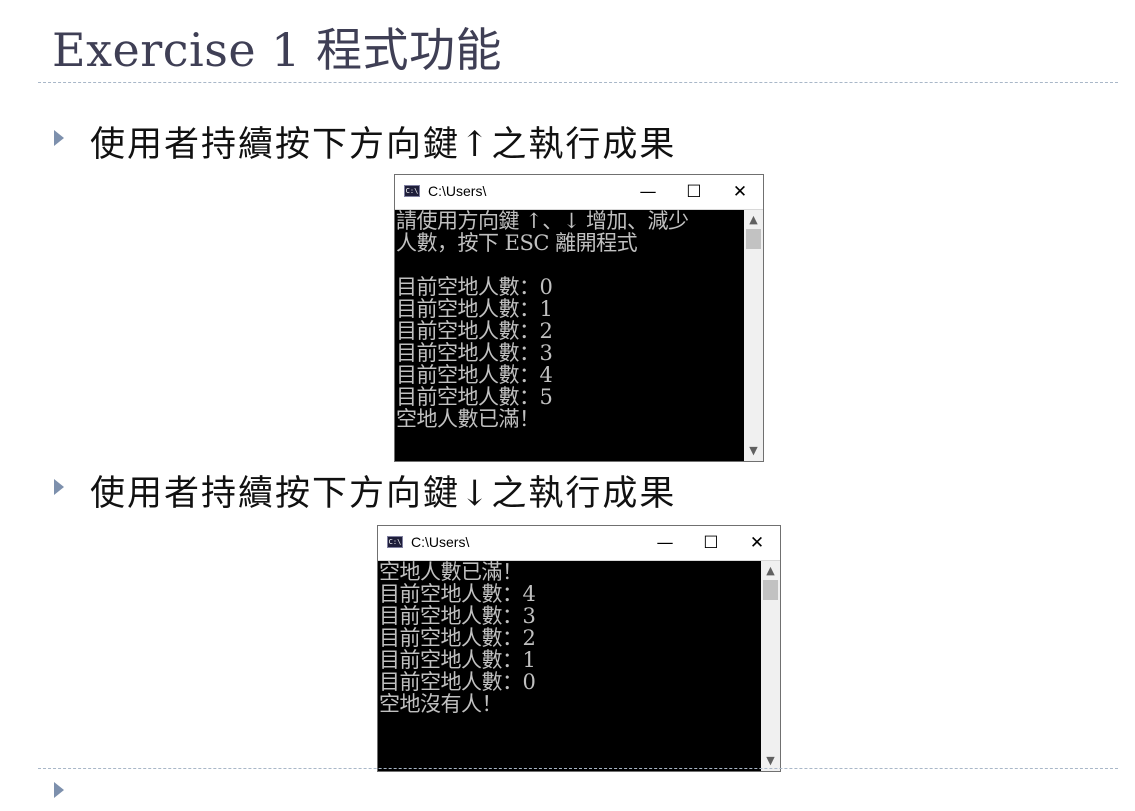 This screenshot has height=811, width=1135. Describe the element at coordinates (383, 494) in the screenshot. I see `bullet-text-down: 使用者持續按下方向鍵↓之執行成果` at that location.